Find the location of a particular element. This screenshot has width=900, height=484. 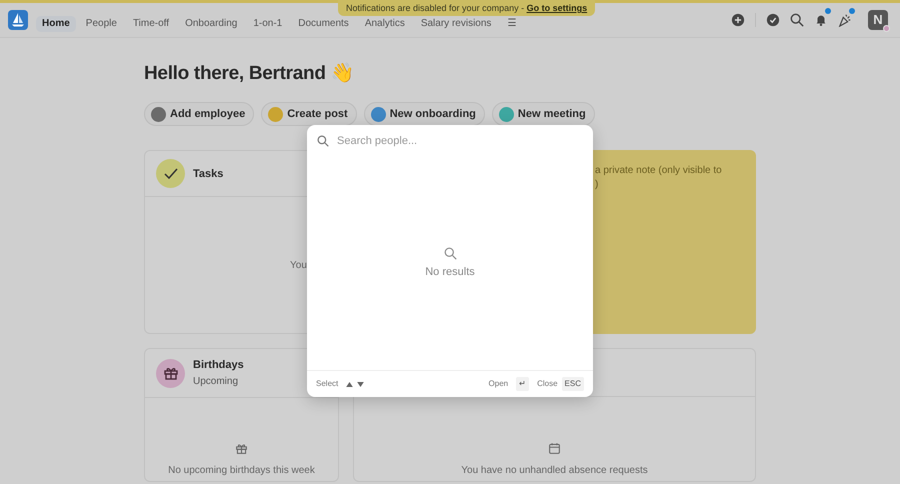

user-avatar: N is located at coordinates (878, 20).